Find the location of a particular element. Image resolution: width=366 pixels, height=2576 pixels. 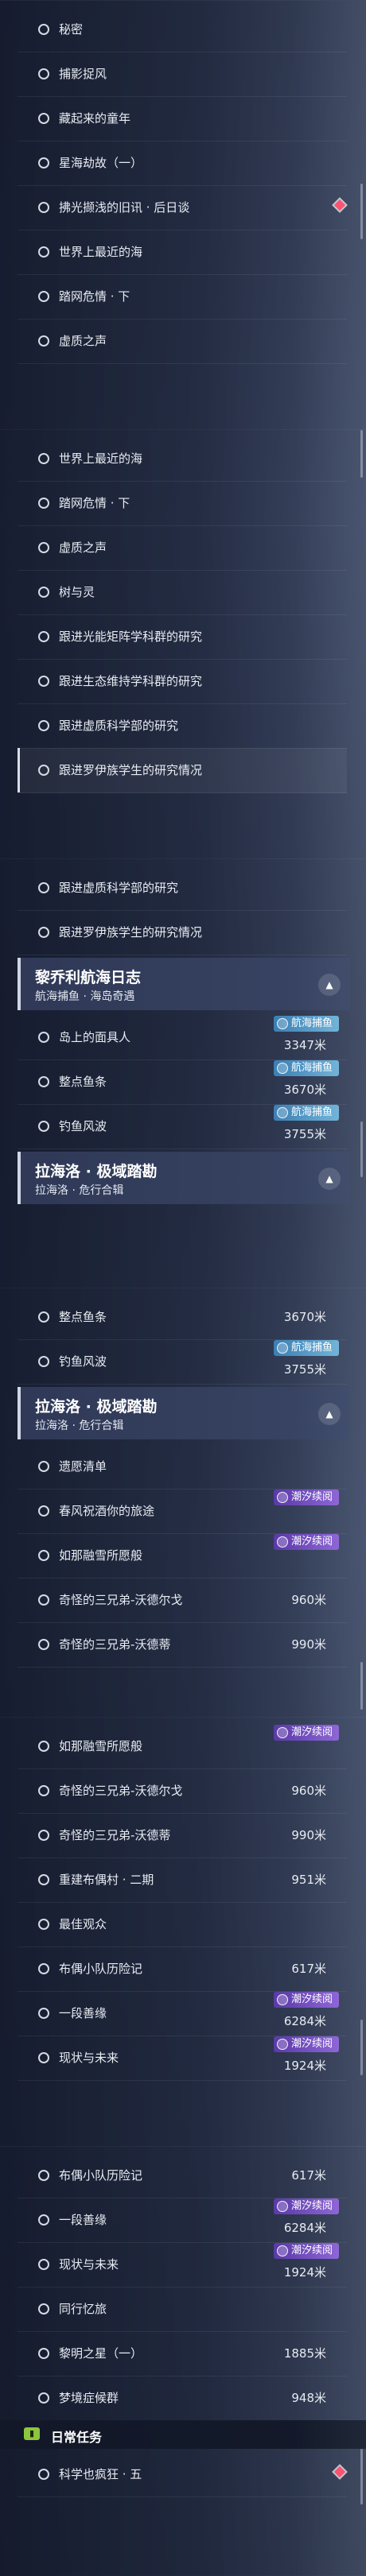

quest-title: 踏网危情 · 下 is located at coordinates (94, 503).